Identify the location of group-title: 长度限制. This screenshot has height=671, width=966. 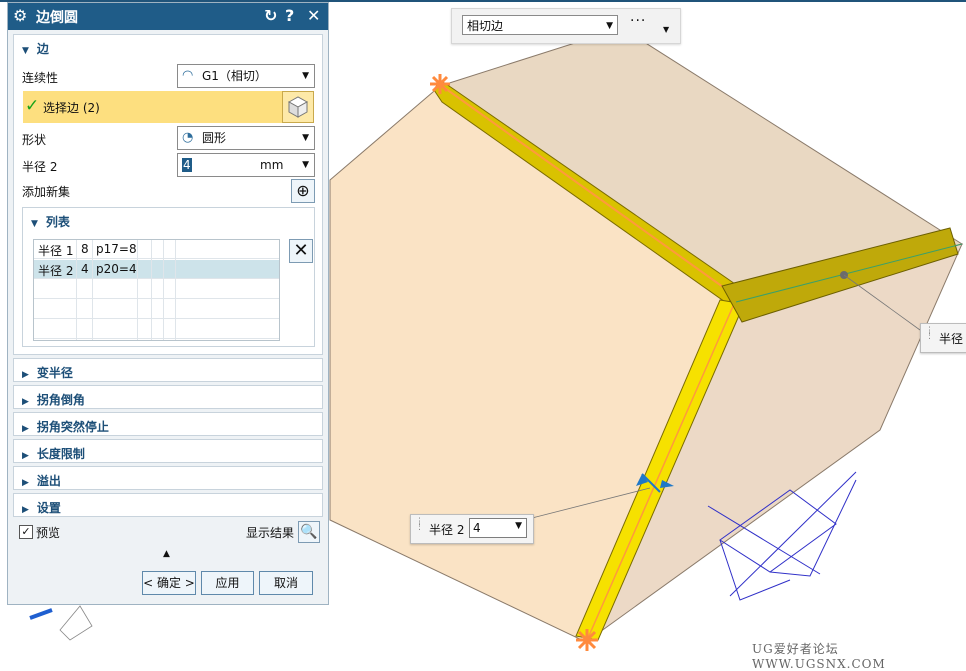
(60, 454).